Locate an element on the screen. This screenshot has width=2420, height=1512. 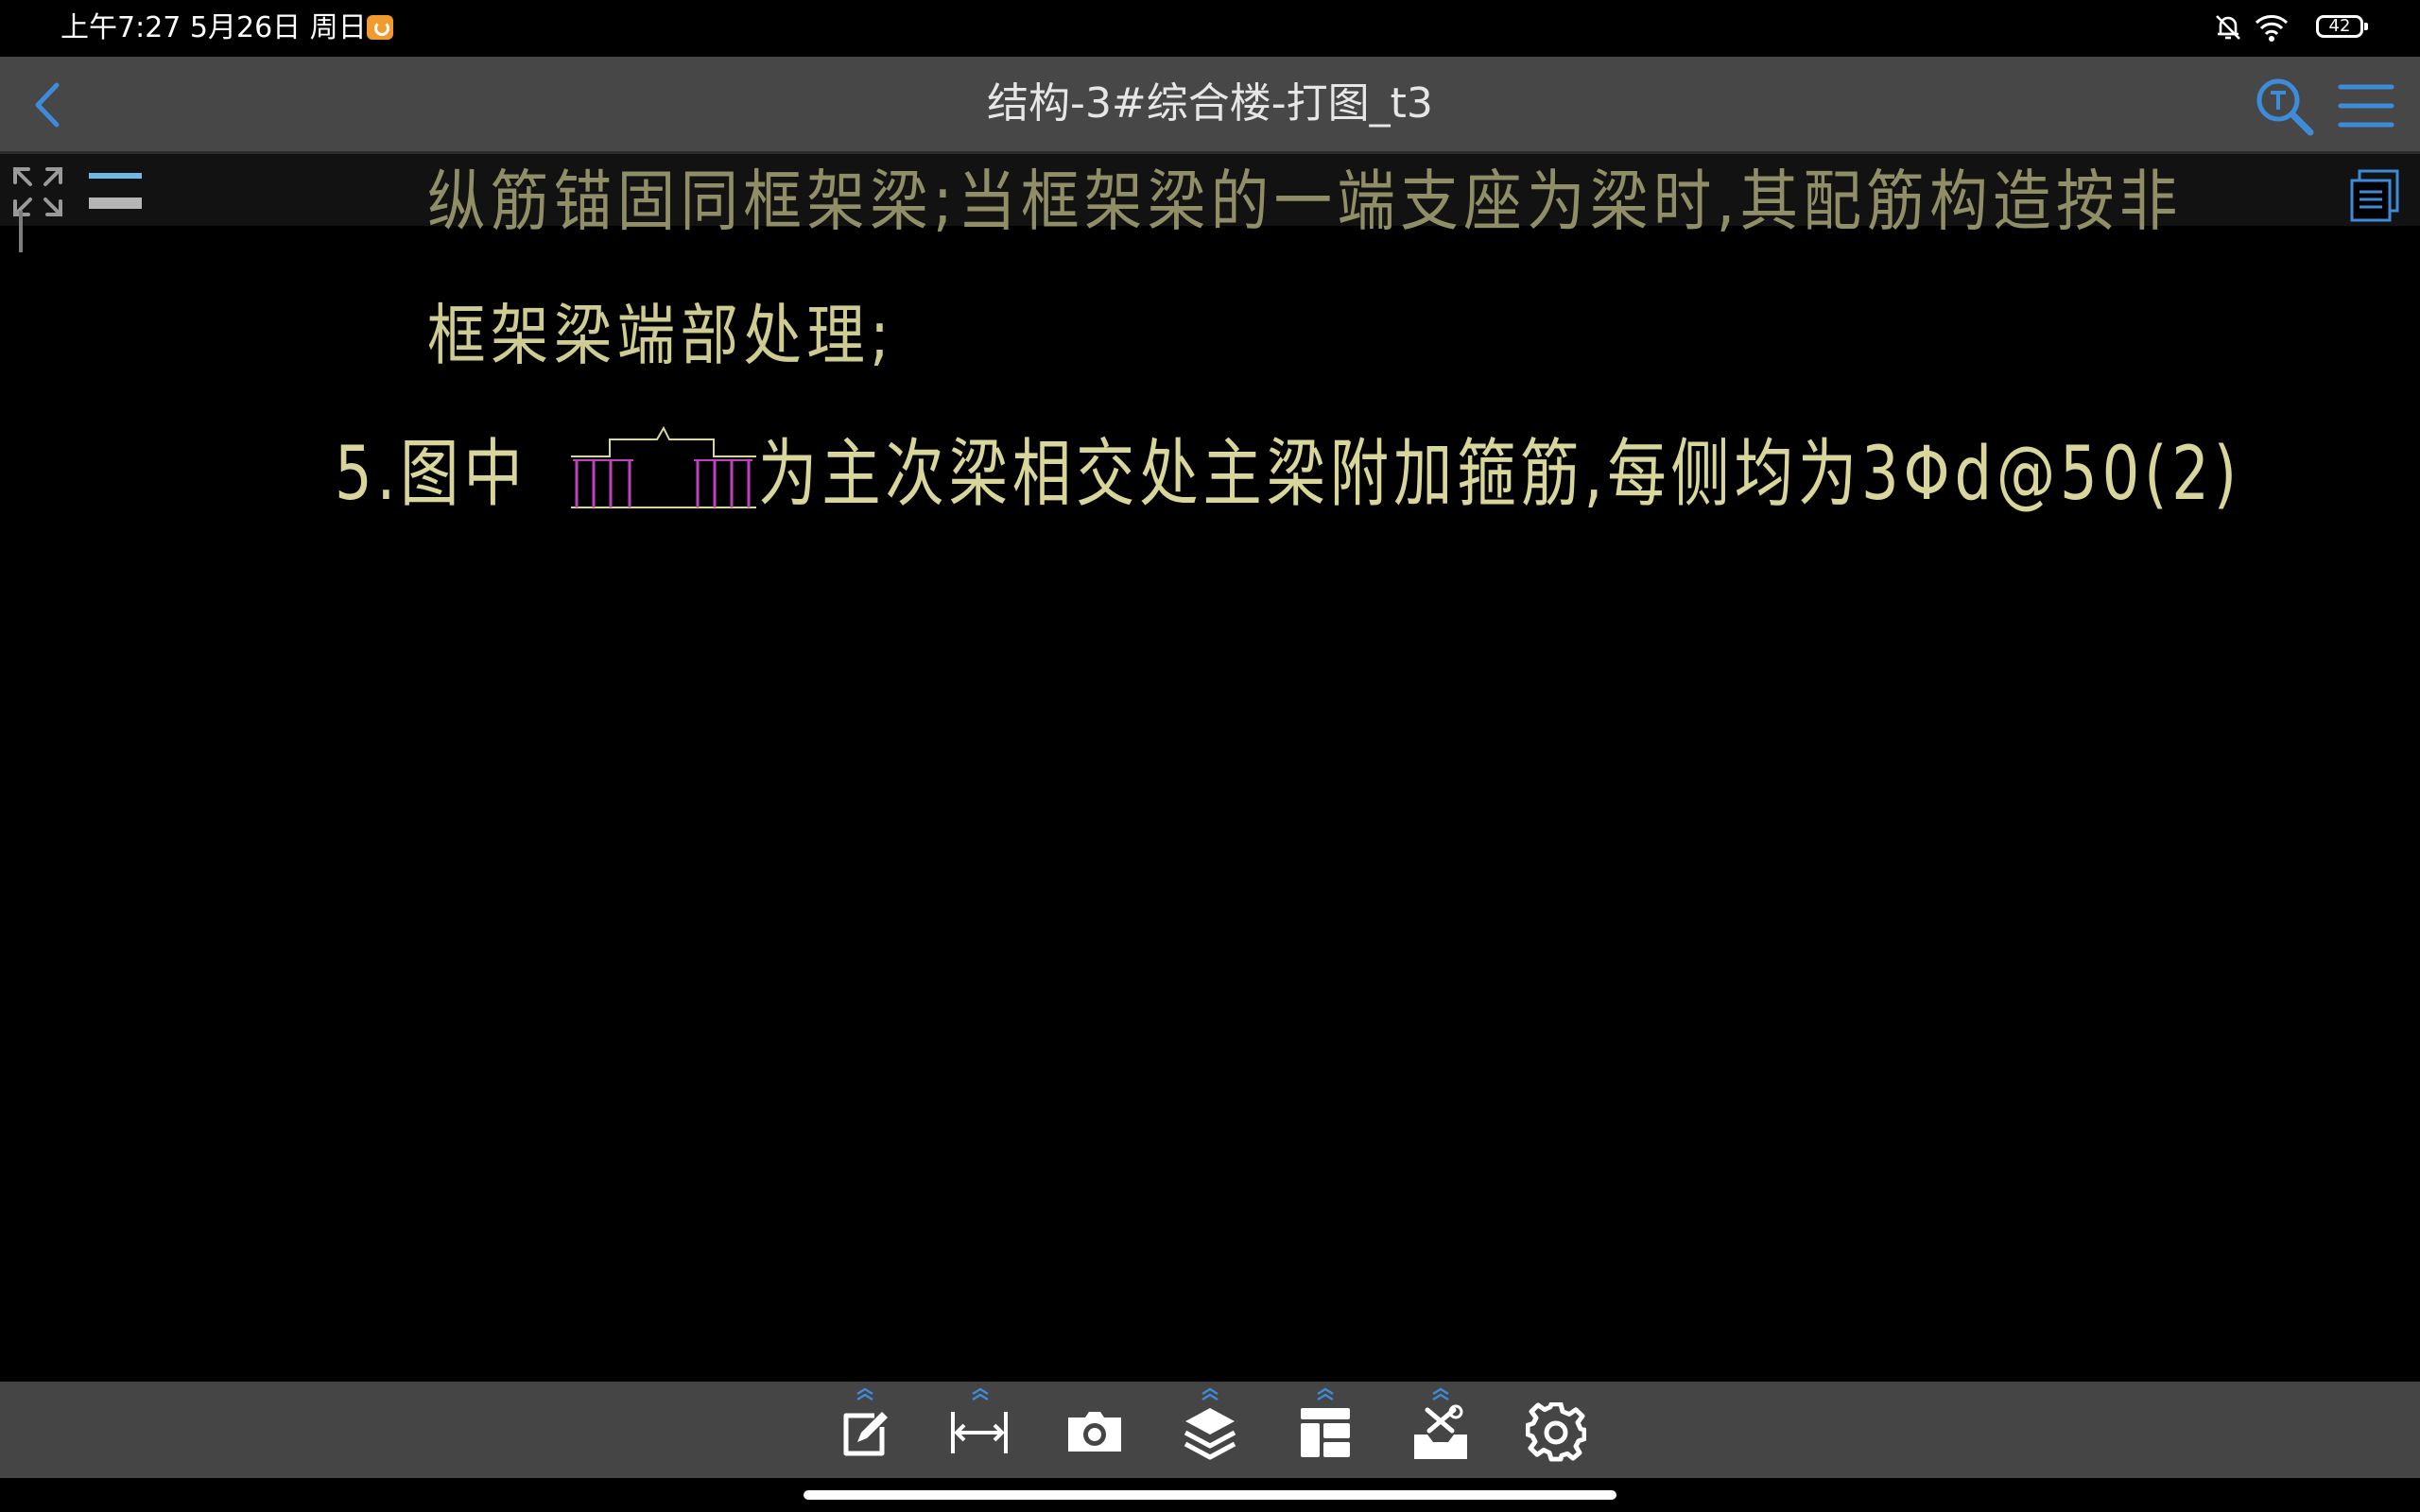
text-search-icon is located at coordinates (2285, 107).